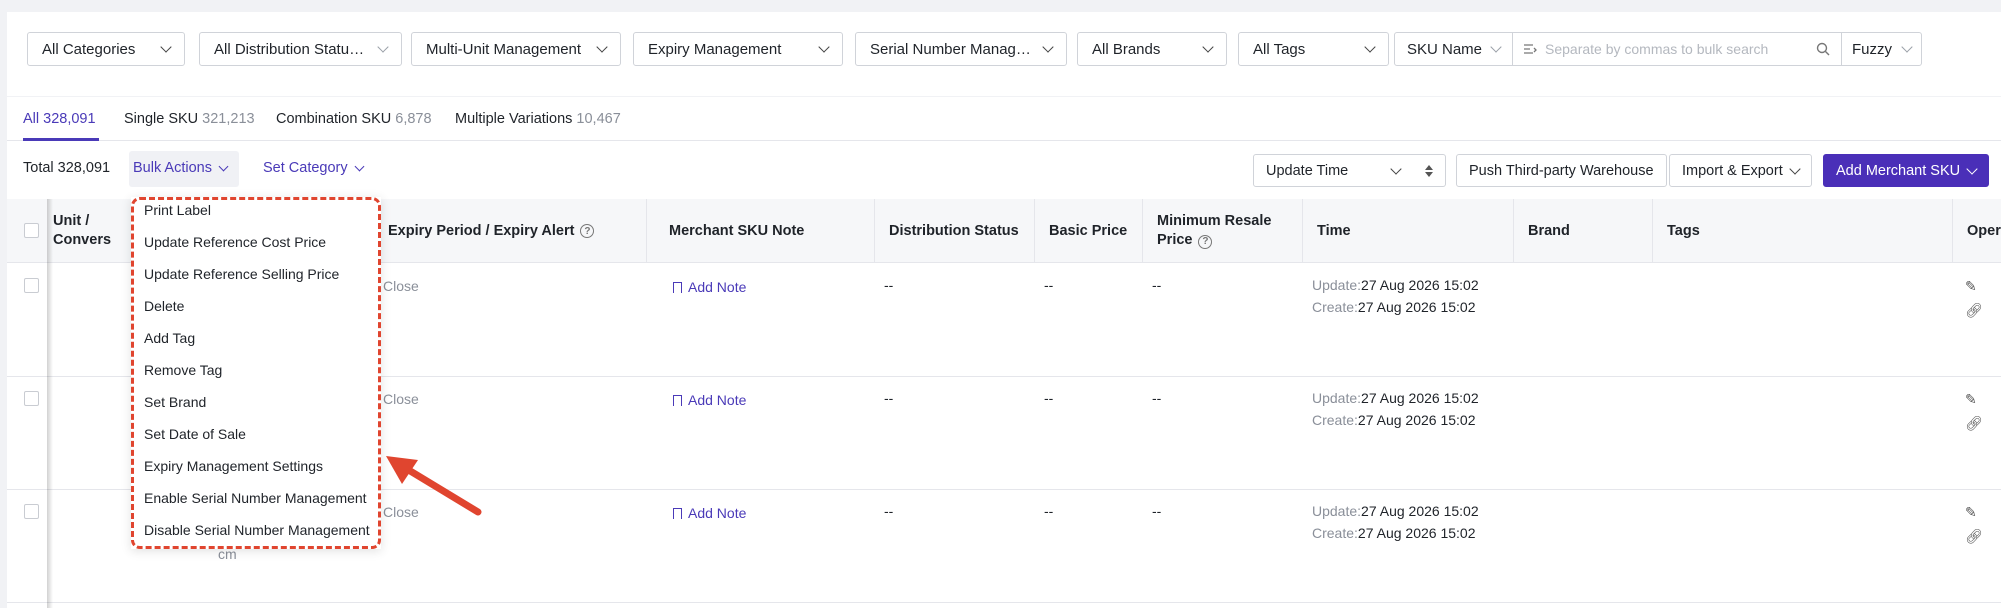 The width and height of the screenshot is (2001, 608). I want to click on bulk-list-icon, so click(1530, 49).